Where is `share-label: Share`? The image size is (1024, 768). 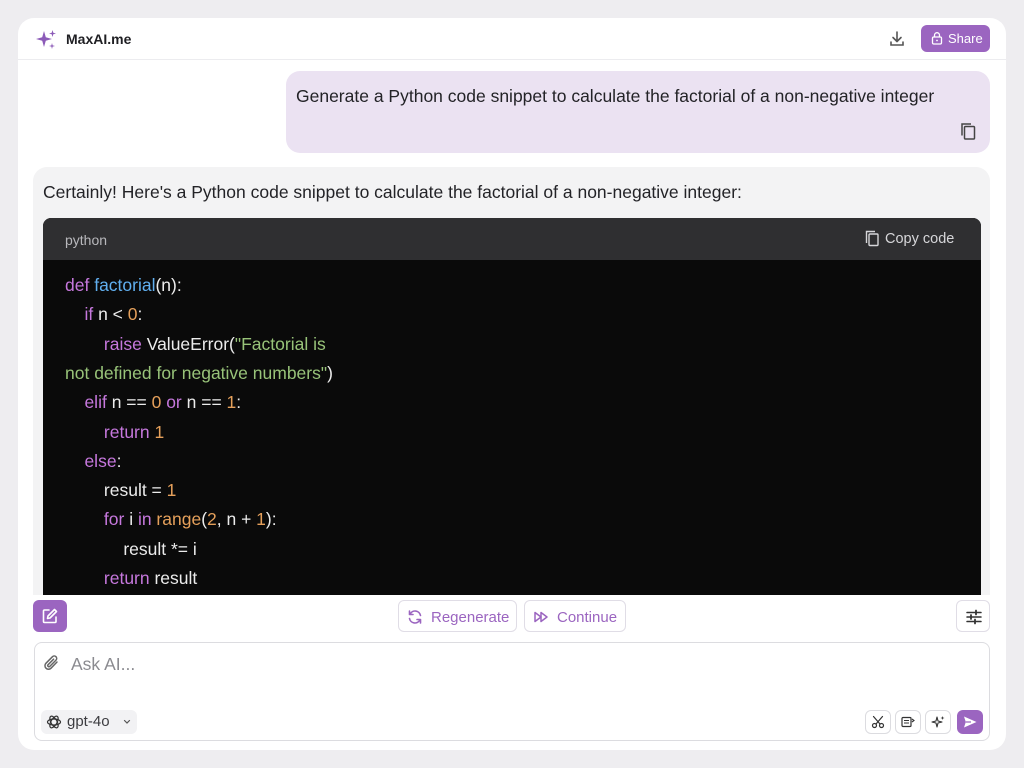
share-label: Share is located at coordinates (965, 38).